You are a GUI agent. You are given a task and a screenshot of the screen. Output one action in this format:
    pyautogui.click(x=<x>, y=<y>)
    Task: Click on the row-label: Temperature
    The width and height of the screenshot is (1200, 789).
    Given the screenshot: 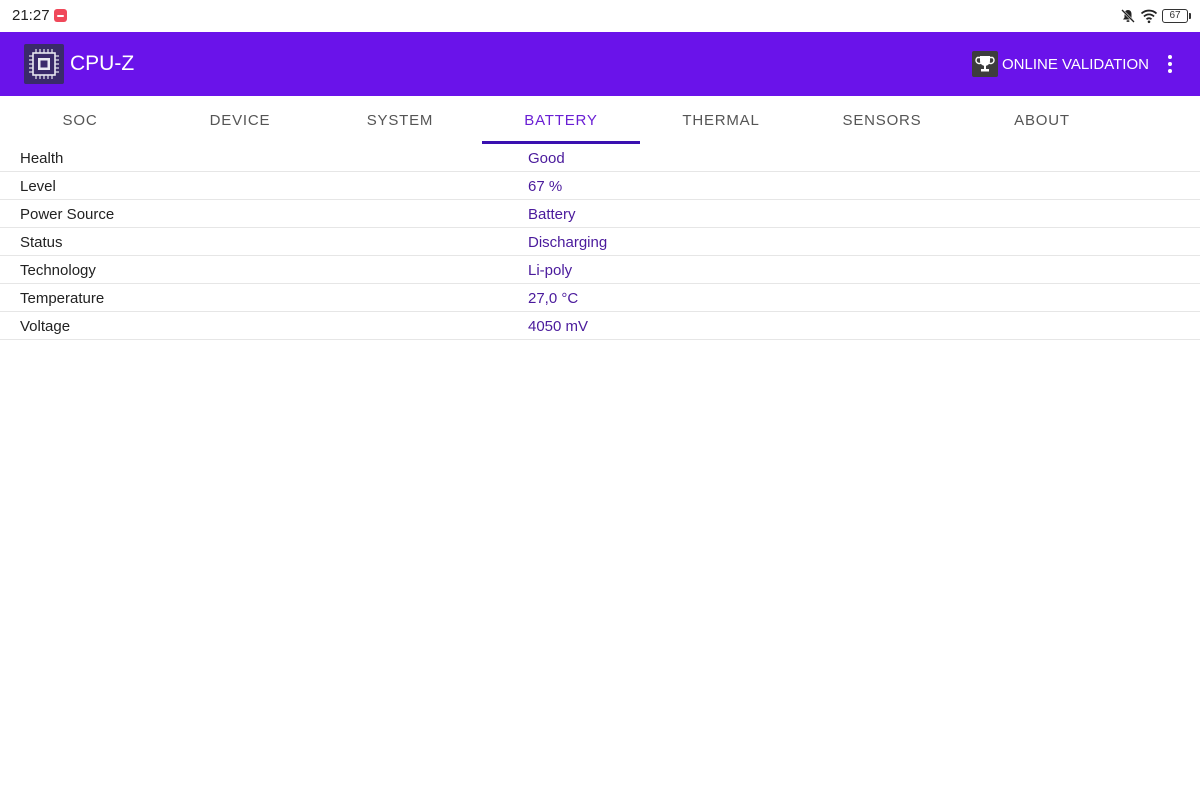 What is the action you would take?
    pyautogui.click(x=62, y=298)
    